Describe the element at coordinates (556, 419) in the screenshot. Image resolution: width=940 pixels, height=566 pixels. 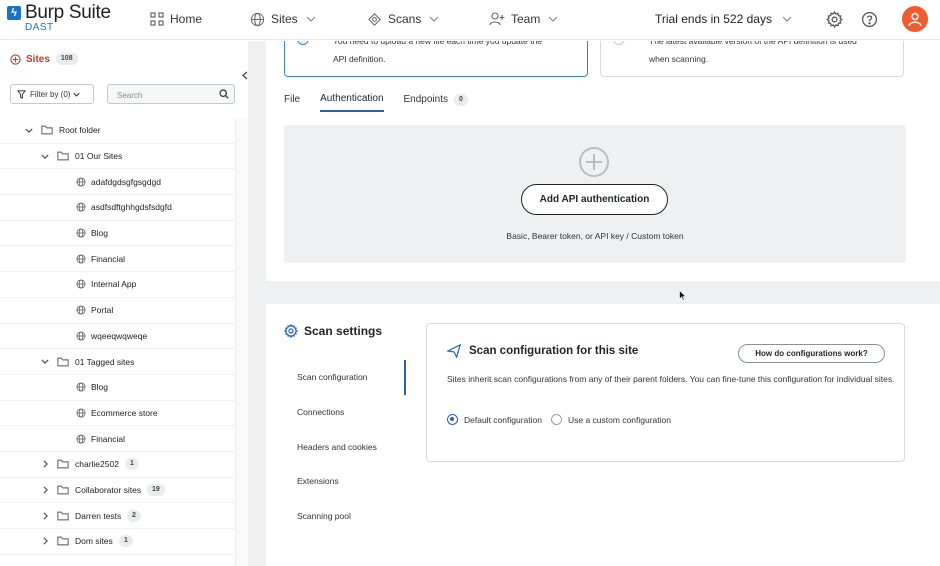
I see `custom-configuration-radio` at that location.